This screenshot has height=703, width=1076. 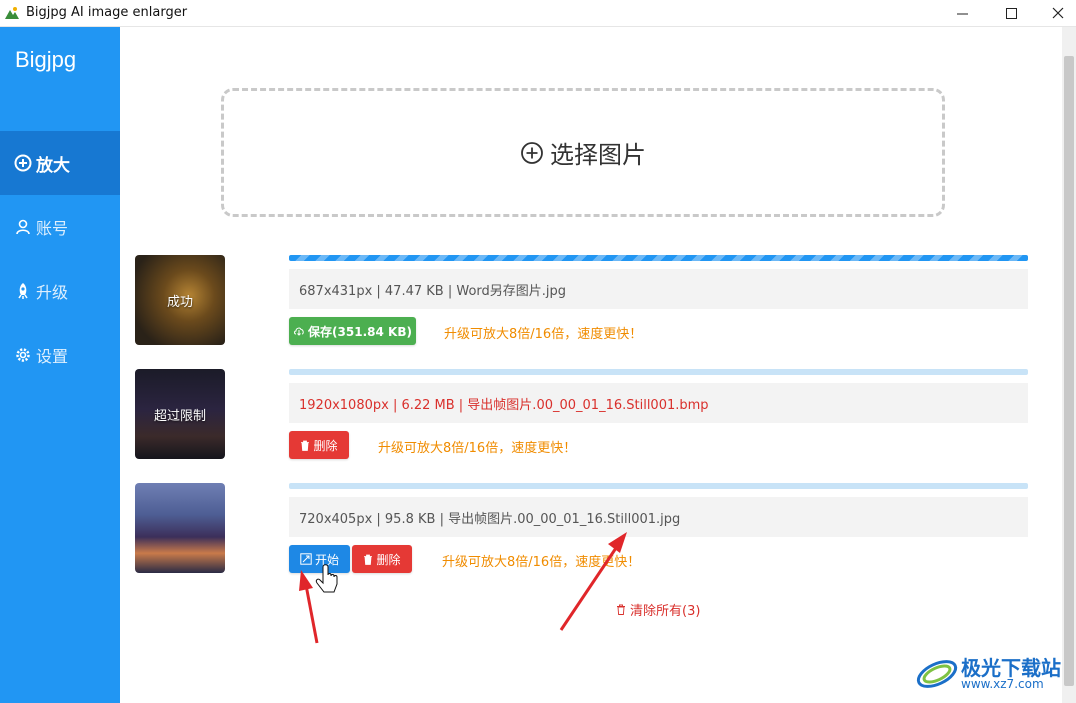 I want to click on watermark-logo-icon, so click(x=937, y=674).